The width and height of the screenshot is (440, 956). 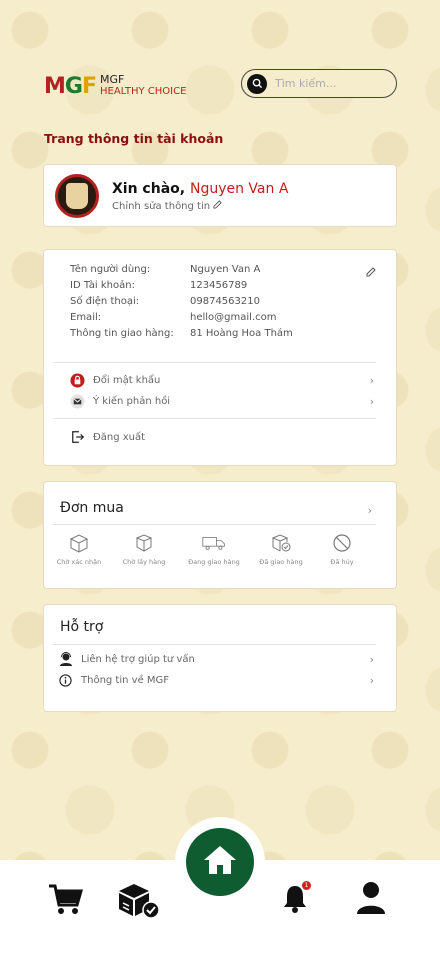 What do you see at coordinates (134, 138) in the screenshot?
I see `page-title: Trang thông tin tài khoản` at bounding box center [134, 138].